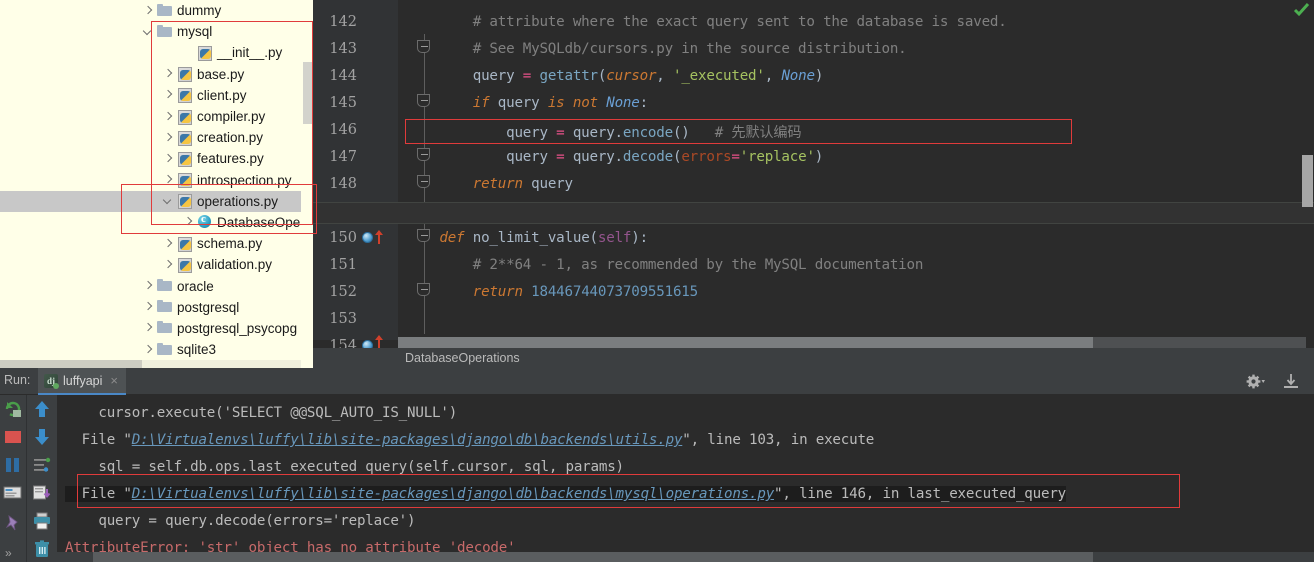 This screenshot has height=562, width=1314. Describe the element at coordinates (41, 478) in the screenshot. I see `run-toolbar-secondary` at that location.